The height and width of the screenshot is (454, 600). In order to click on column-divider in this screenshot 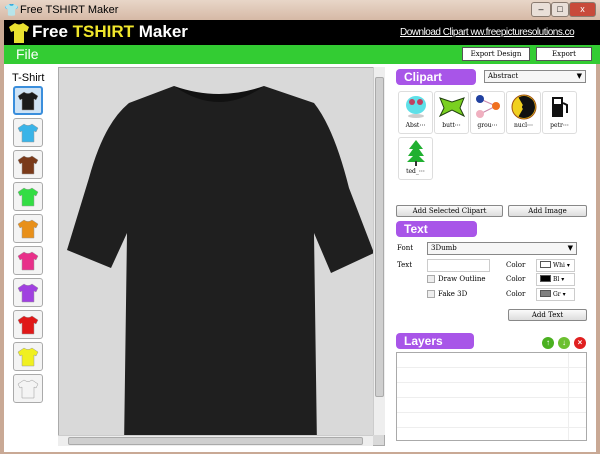, I will do `click(568, 396)`.